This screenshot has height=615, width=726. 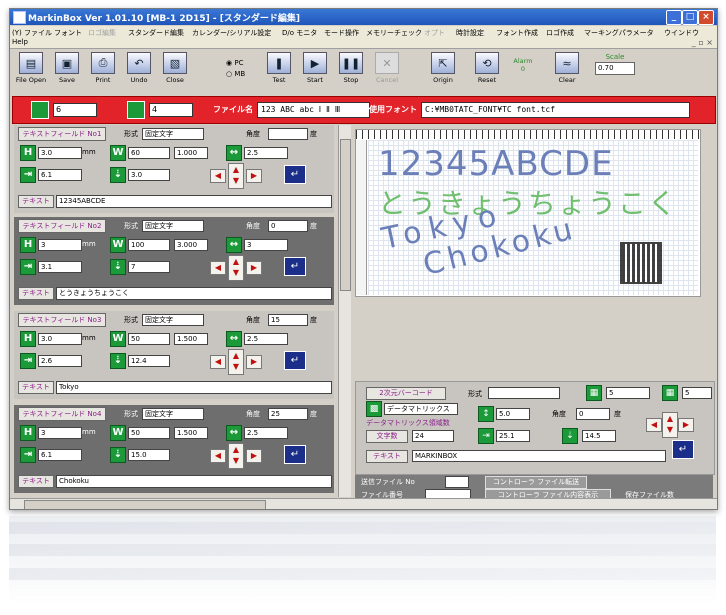 What do you see at coordinates (528, 213) in the screenshot?
I see `marking-preview-canvas: 12345ABCDE とうきょうちょうこく Tokyo Chokoku` at bounding box center [528, 213].